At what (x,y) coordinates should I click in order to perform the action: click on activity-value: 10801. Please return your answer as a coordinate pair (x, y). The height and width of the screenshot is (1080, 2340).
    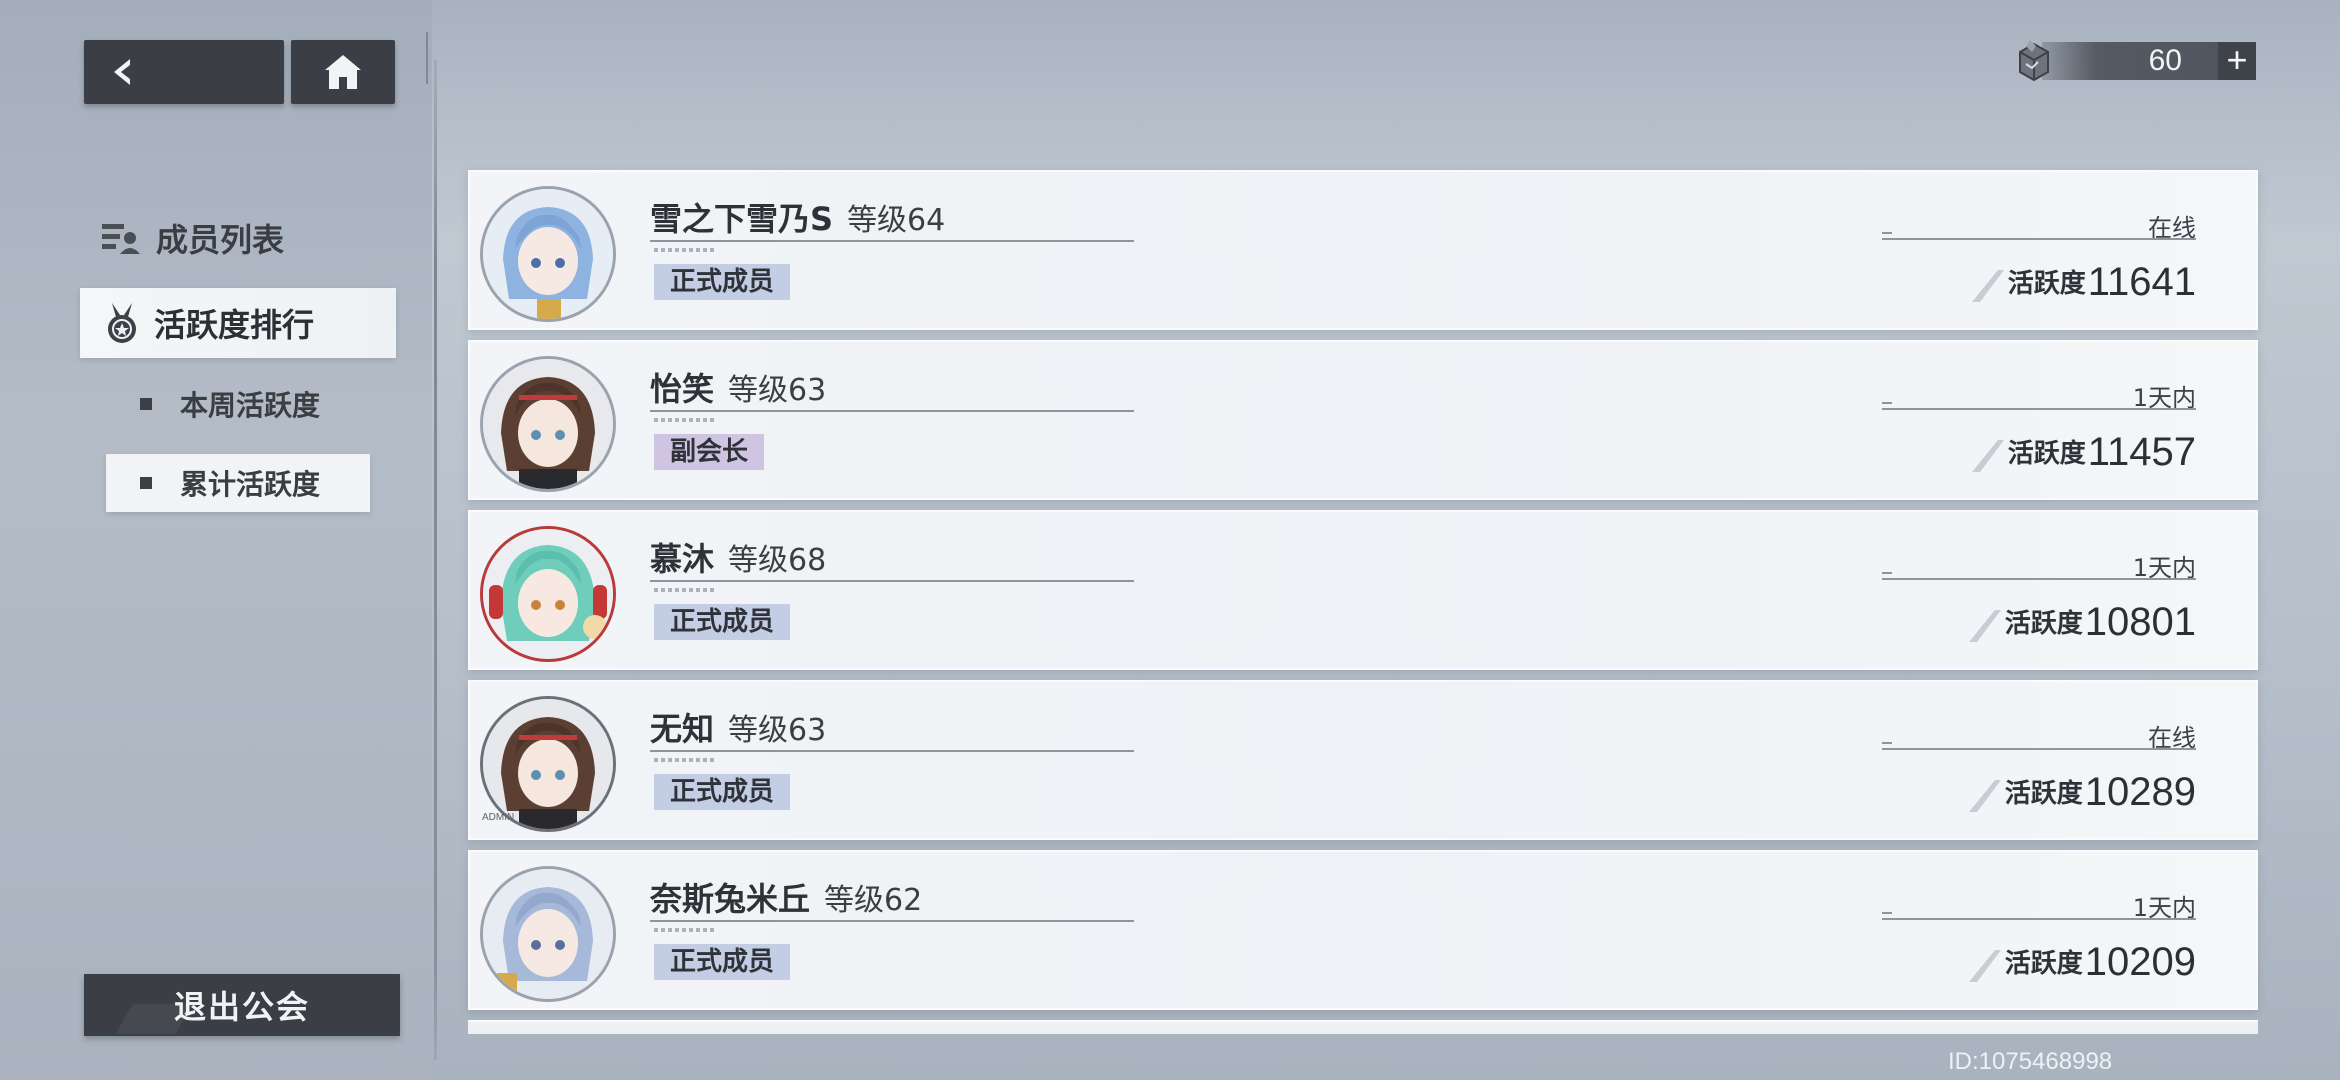
    Looking at the image, I should click on (2140, 622).